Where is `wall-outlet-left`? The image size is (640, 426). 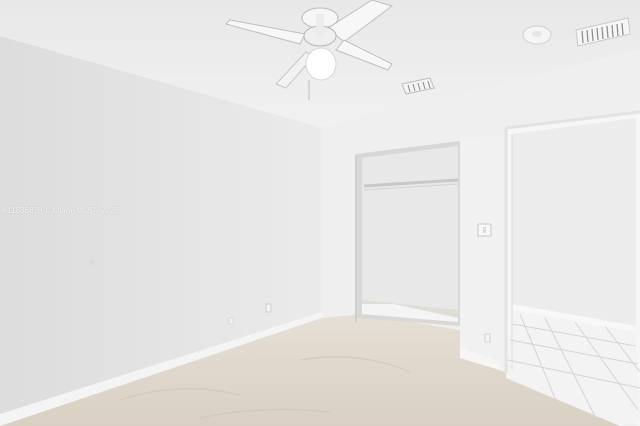
wall-outlet-left is located at coordinates (268, 308).